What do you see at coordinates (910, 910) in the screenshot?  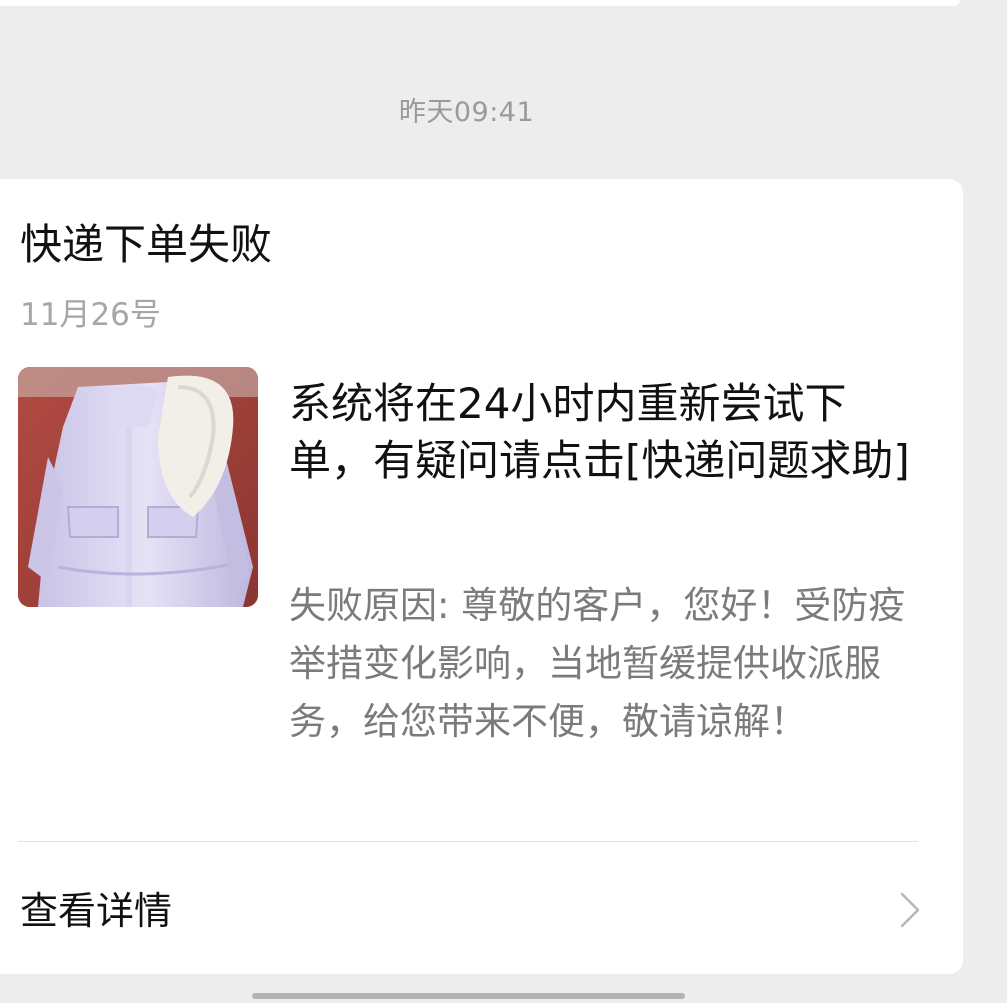 I see `chevron-right-icon` at bounding box center [910, 910].